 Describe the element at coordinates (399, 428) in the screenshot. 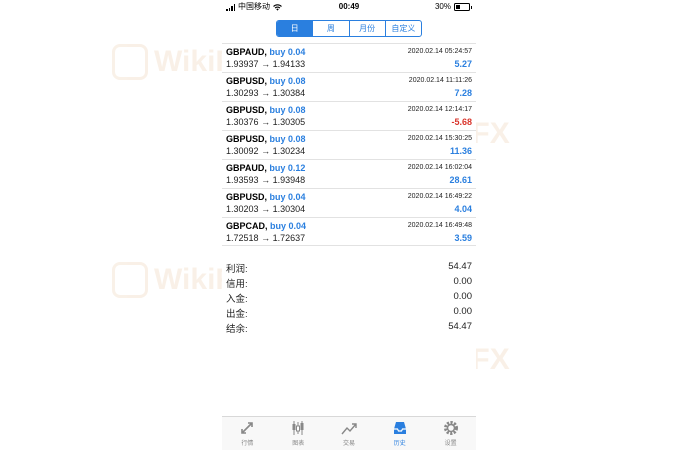

I see `history-icon` at that location.